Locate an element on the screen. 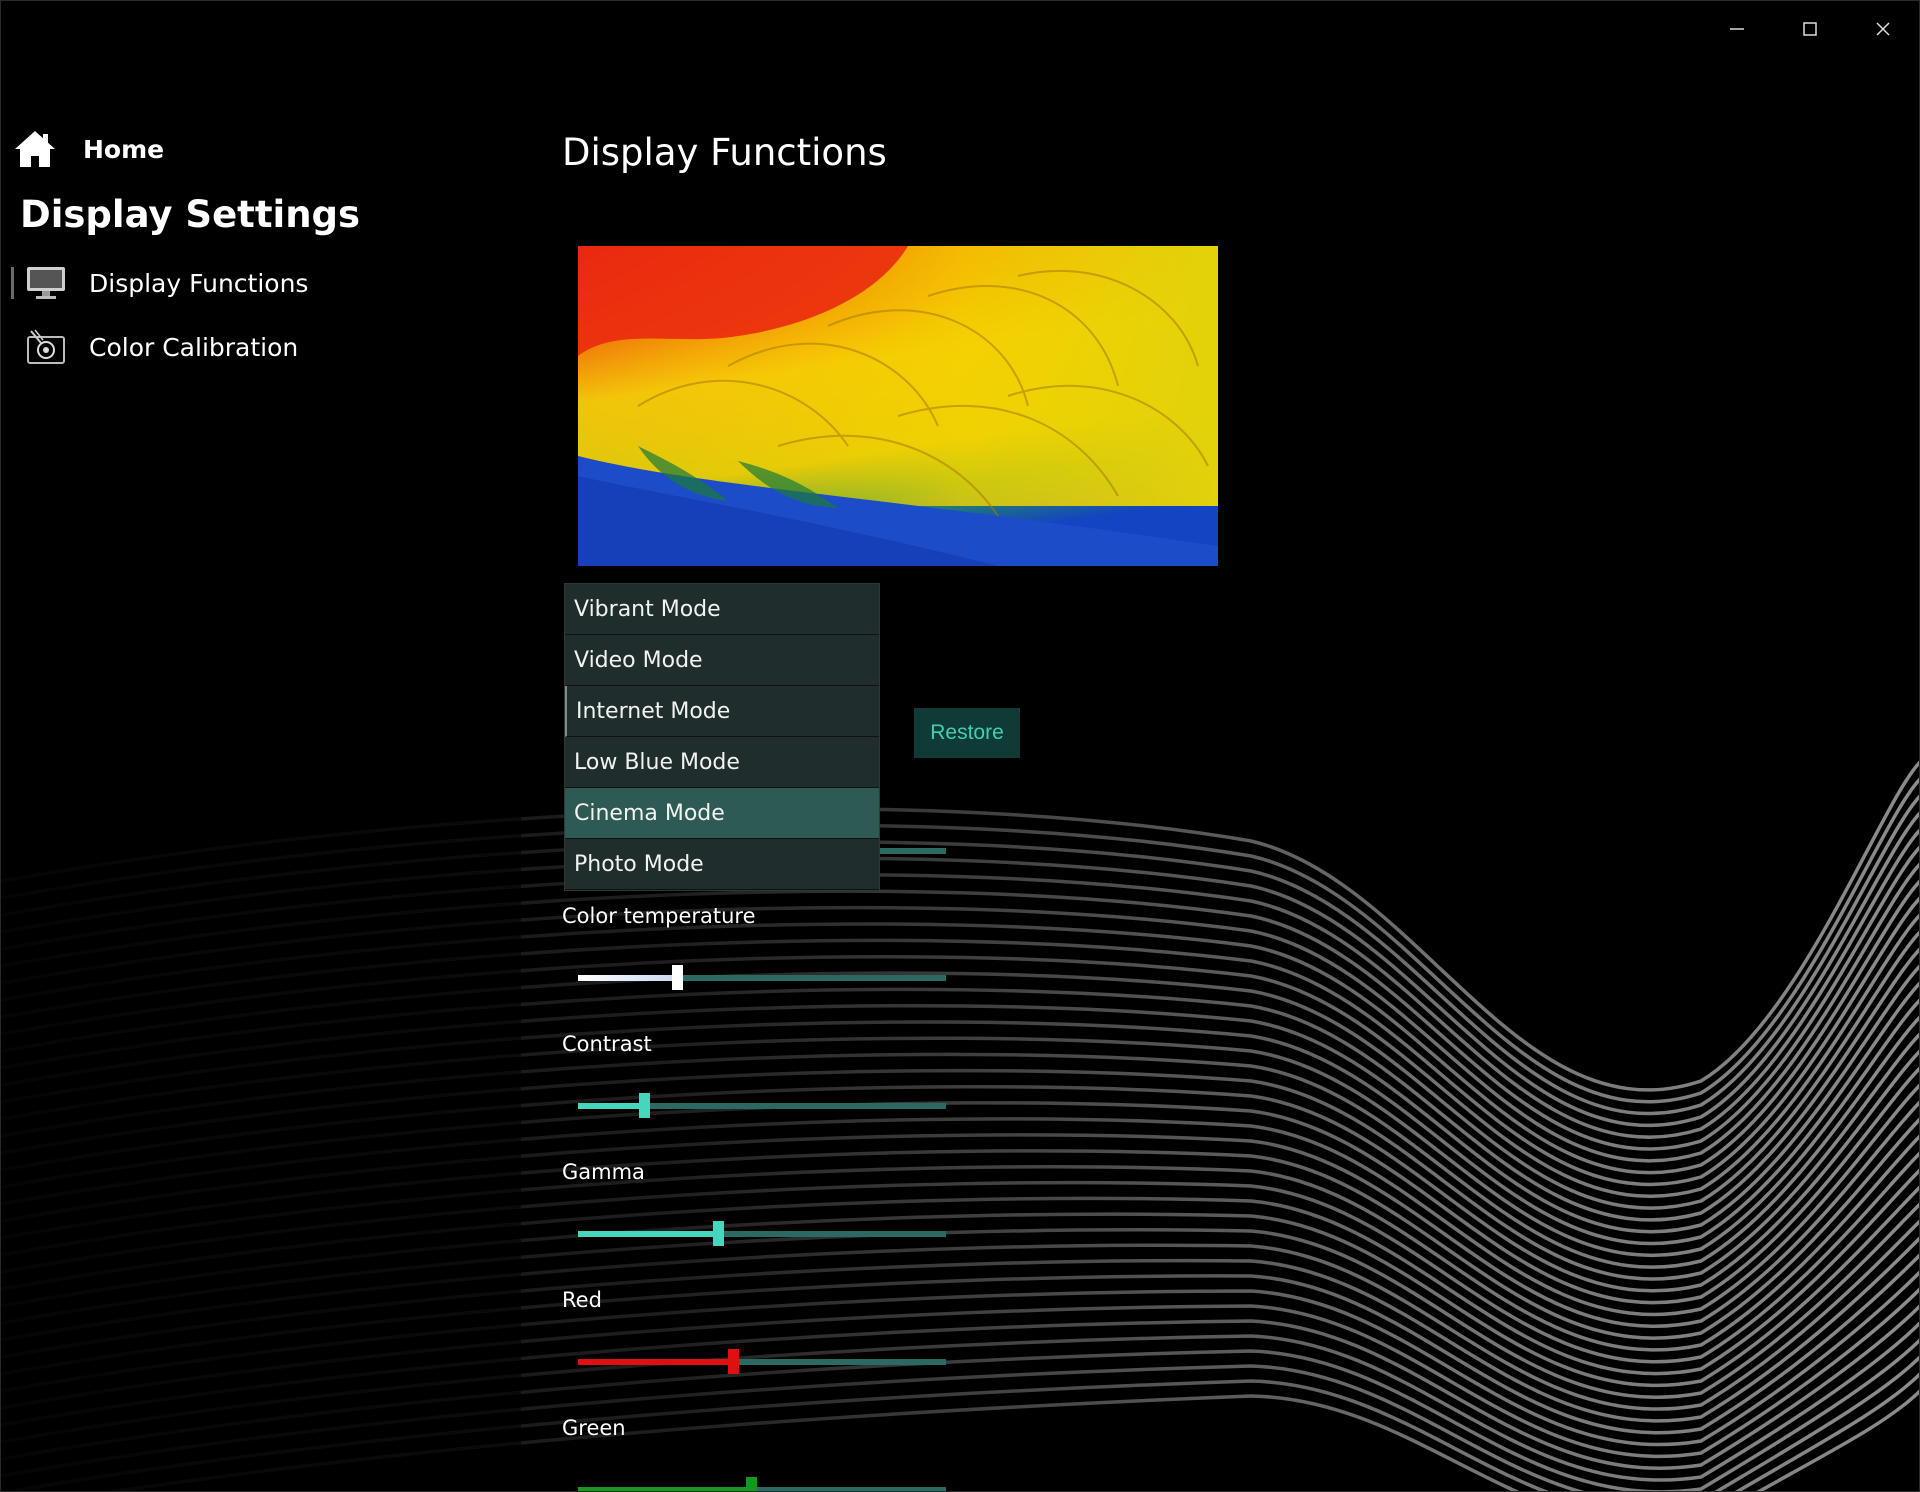 The image size is (1920, 1492). sidebar-item-display-functions: Display Functions is located at coordinates (159, 283).